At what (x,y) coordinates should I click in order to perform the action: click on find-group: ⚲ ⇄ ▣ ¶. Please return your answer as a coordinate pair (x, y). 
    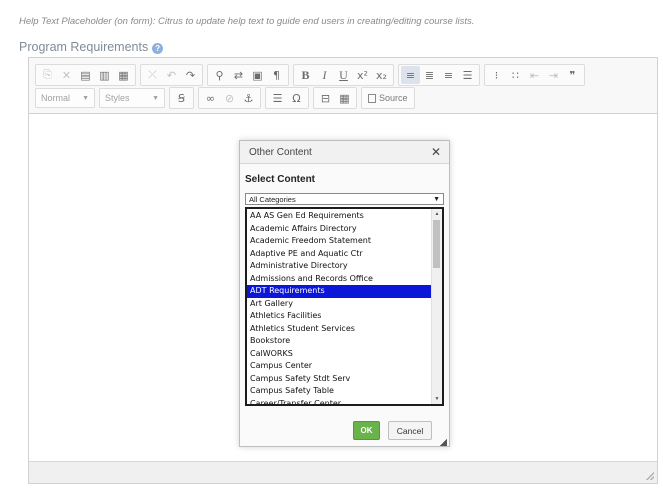
    Looking at the image, I should click on (248, 75).